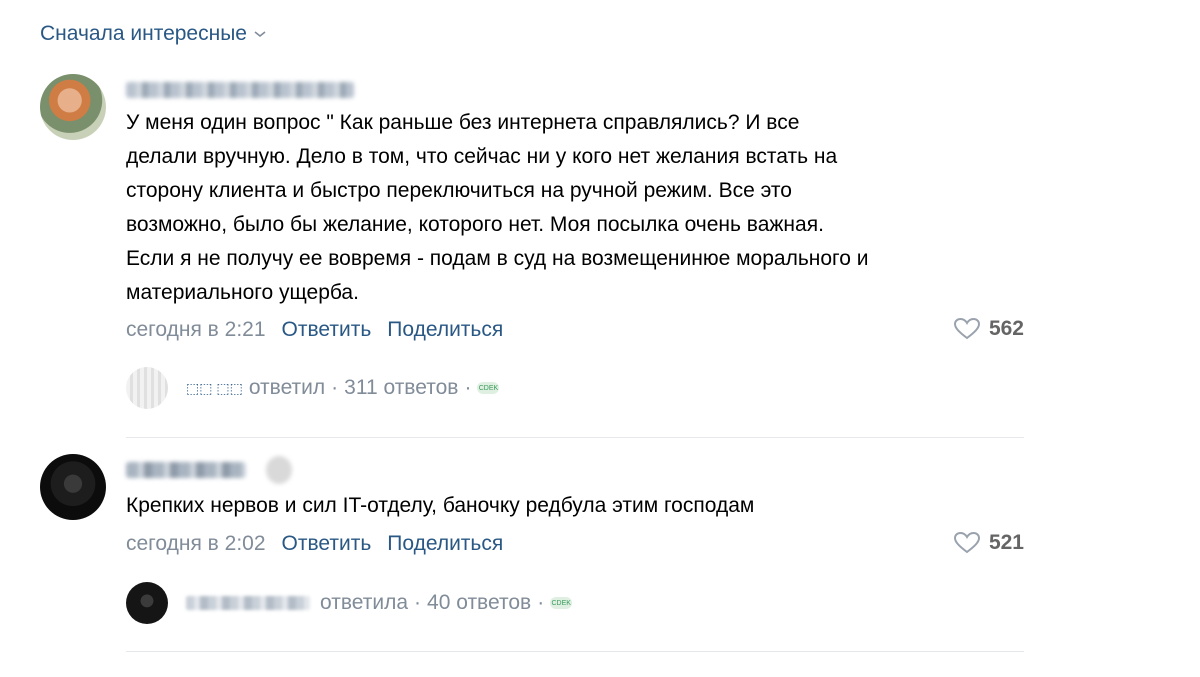 The image size is (1200, 677). Describe the element at coordinates (1006, 542) in the screenshot. I see `like-count: 521` at that location.